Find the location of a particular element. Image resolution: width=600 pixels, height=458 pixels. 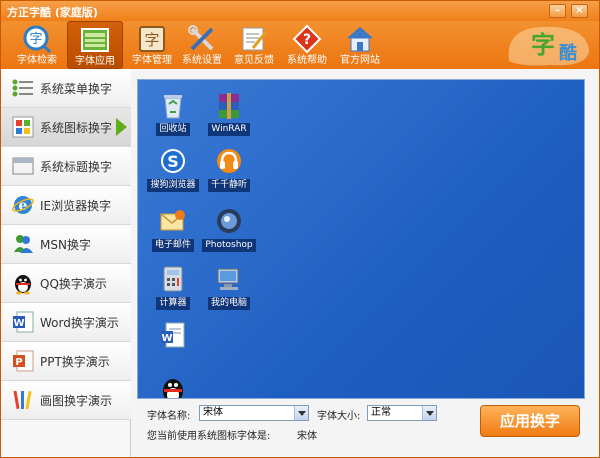

apply-font-button: 应用换字 is located at coordinates (530, 421).